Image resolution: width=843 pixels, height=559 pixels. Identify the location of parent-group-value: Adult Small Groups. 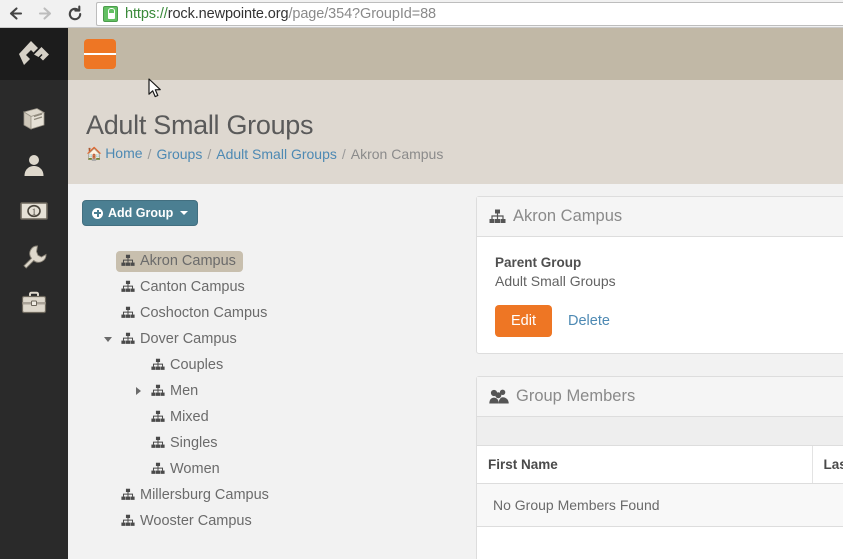
(555, 281).